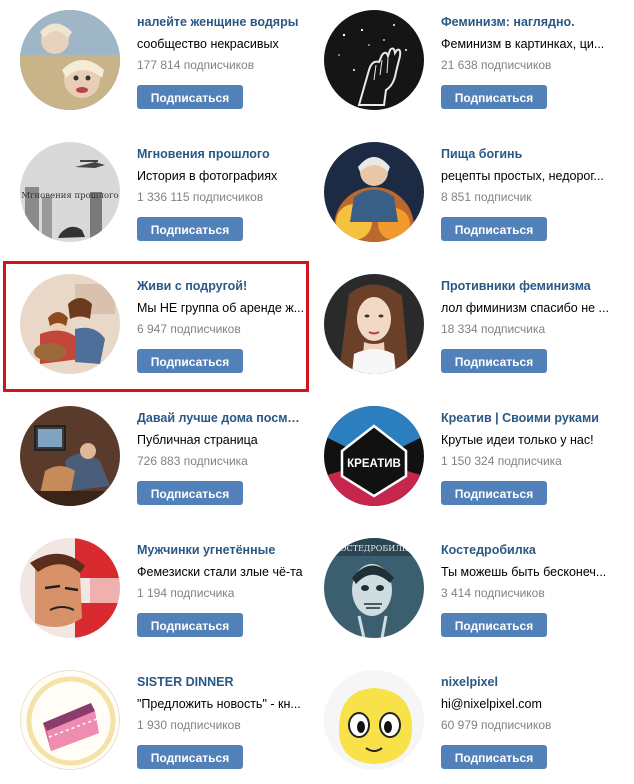  Describe the element at coordinates (491, 704) in the screenshot. I see `group-description: hi@nixelpixel.com` at that location.